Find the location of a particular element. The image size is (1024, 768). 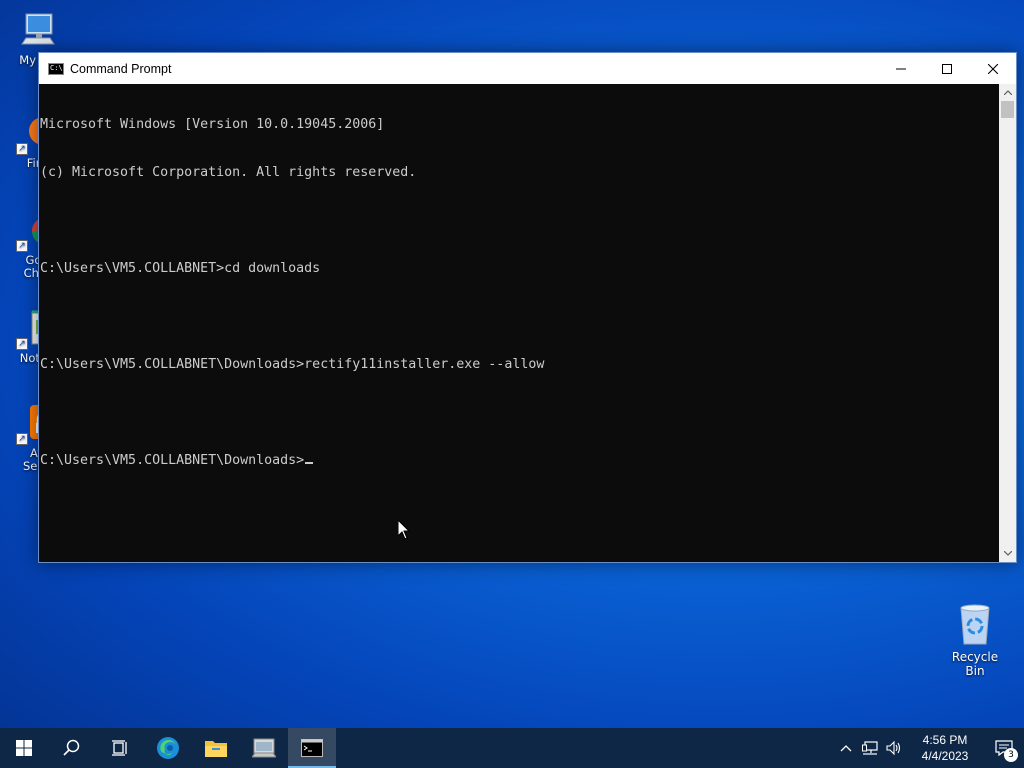

desktop-icon-recycle-bin: Recycle Bin is located at coordinates (975, 640).